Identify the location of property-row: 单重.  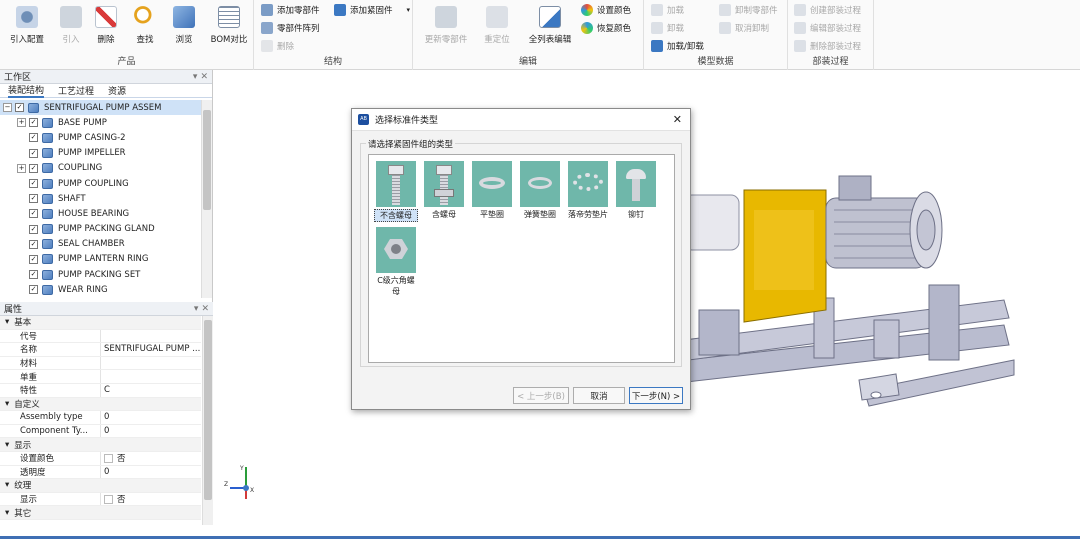
(100, 377).